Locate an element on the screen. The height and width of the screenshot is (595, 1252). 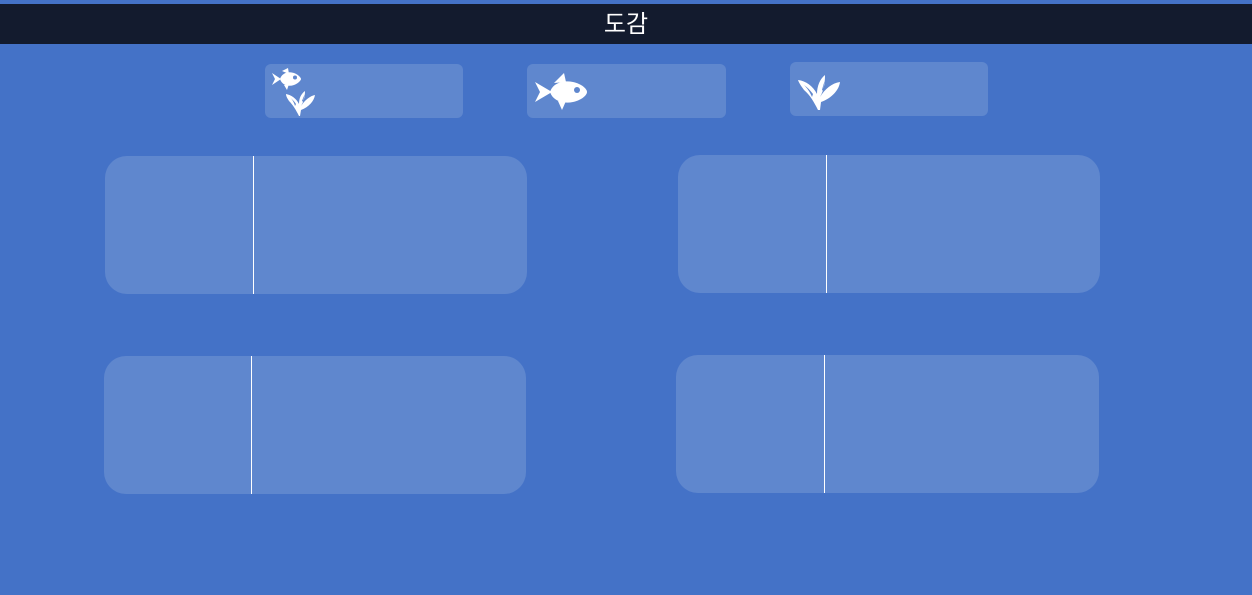
title-bar: 도감 is located at coordinates (626, 24).